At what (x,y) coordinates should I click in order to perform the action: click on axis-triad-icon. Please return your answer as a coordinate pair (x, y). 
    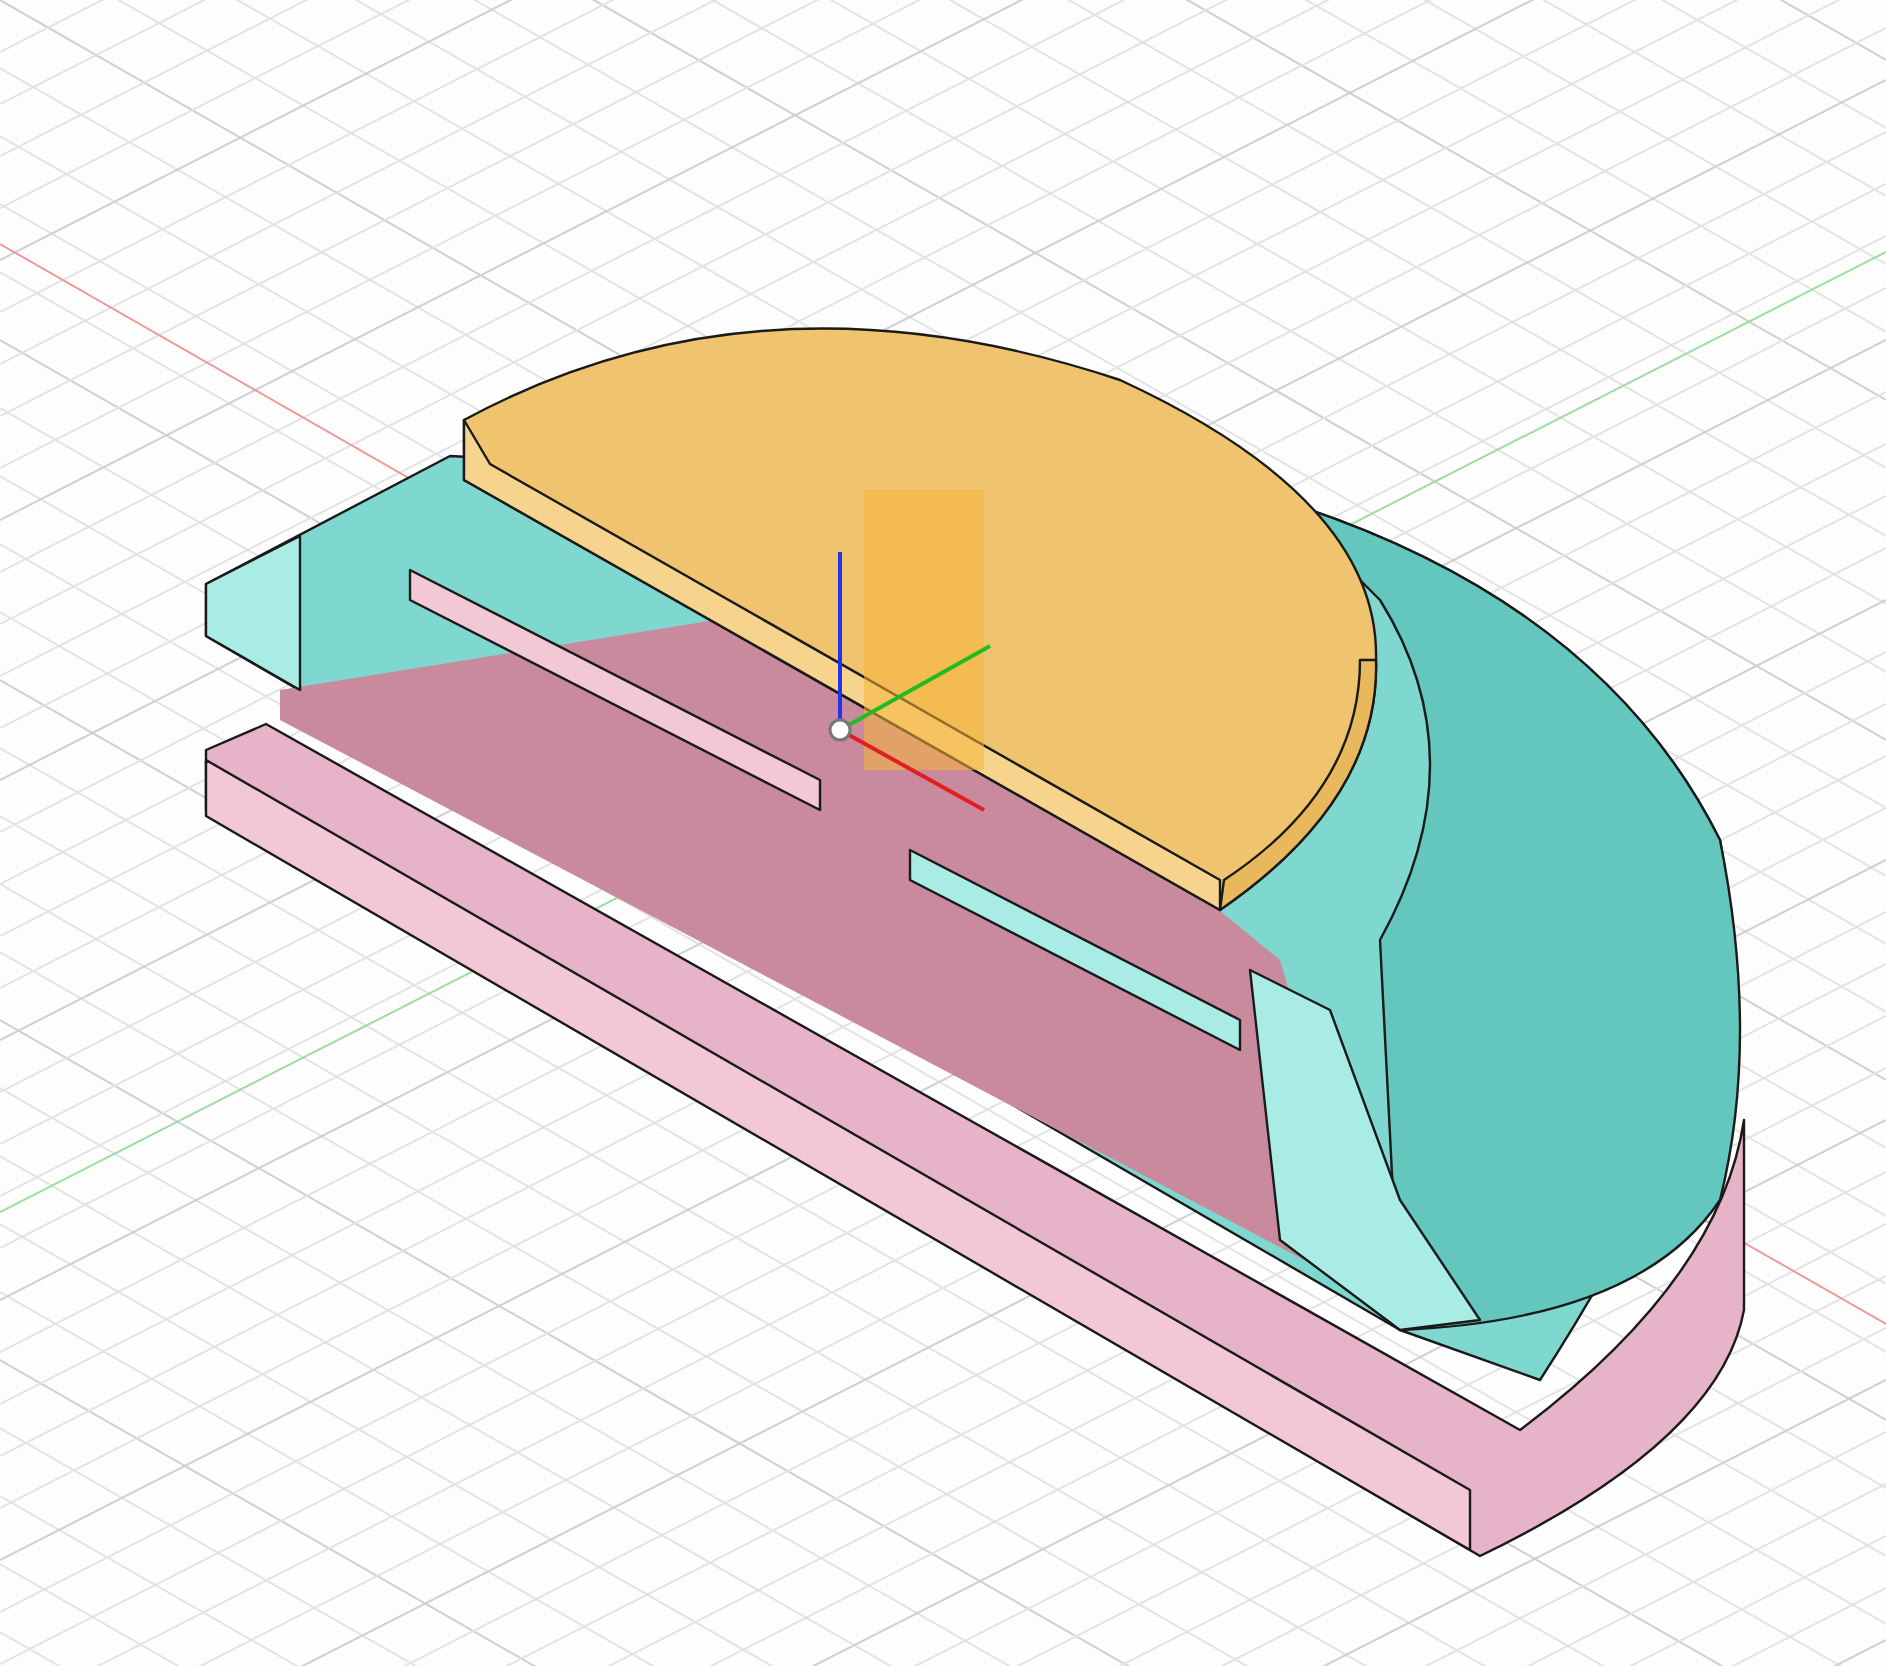
    Looking at the image, I should click on (909, 651).